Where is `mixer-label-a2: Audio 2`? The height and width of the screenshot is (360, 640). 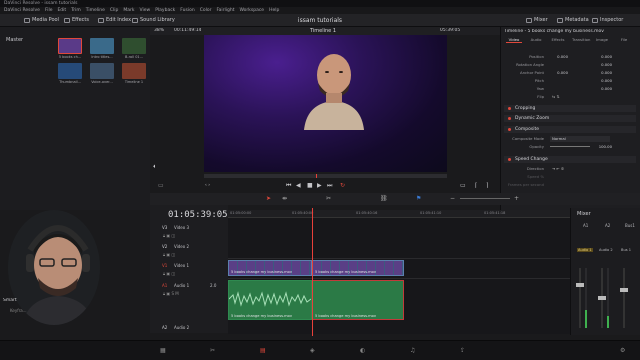
mixer-label-a2: Audio 2 is located at coordinates (606, 250).